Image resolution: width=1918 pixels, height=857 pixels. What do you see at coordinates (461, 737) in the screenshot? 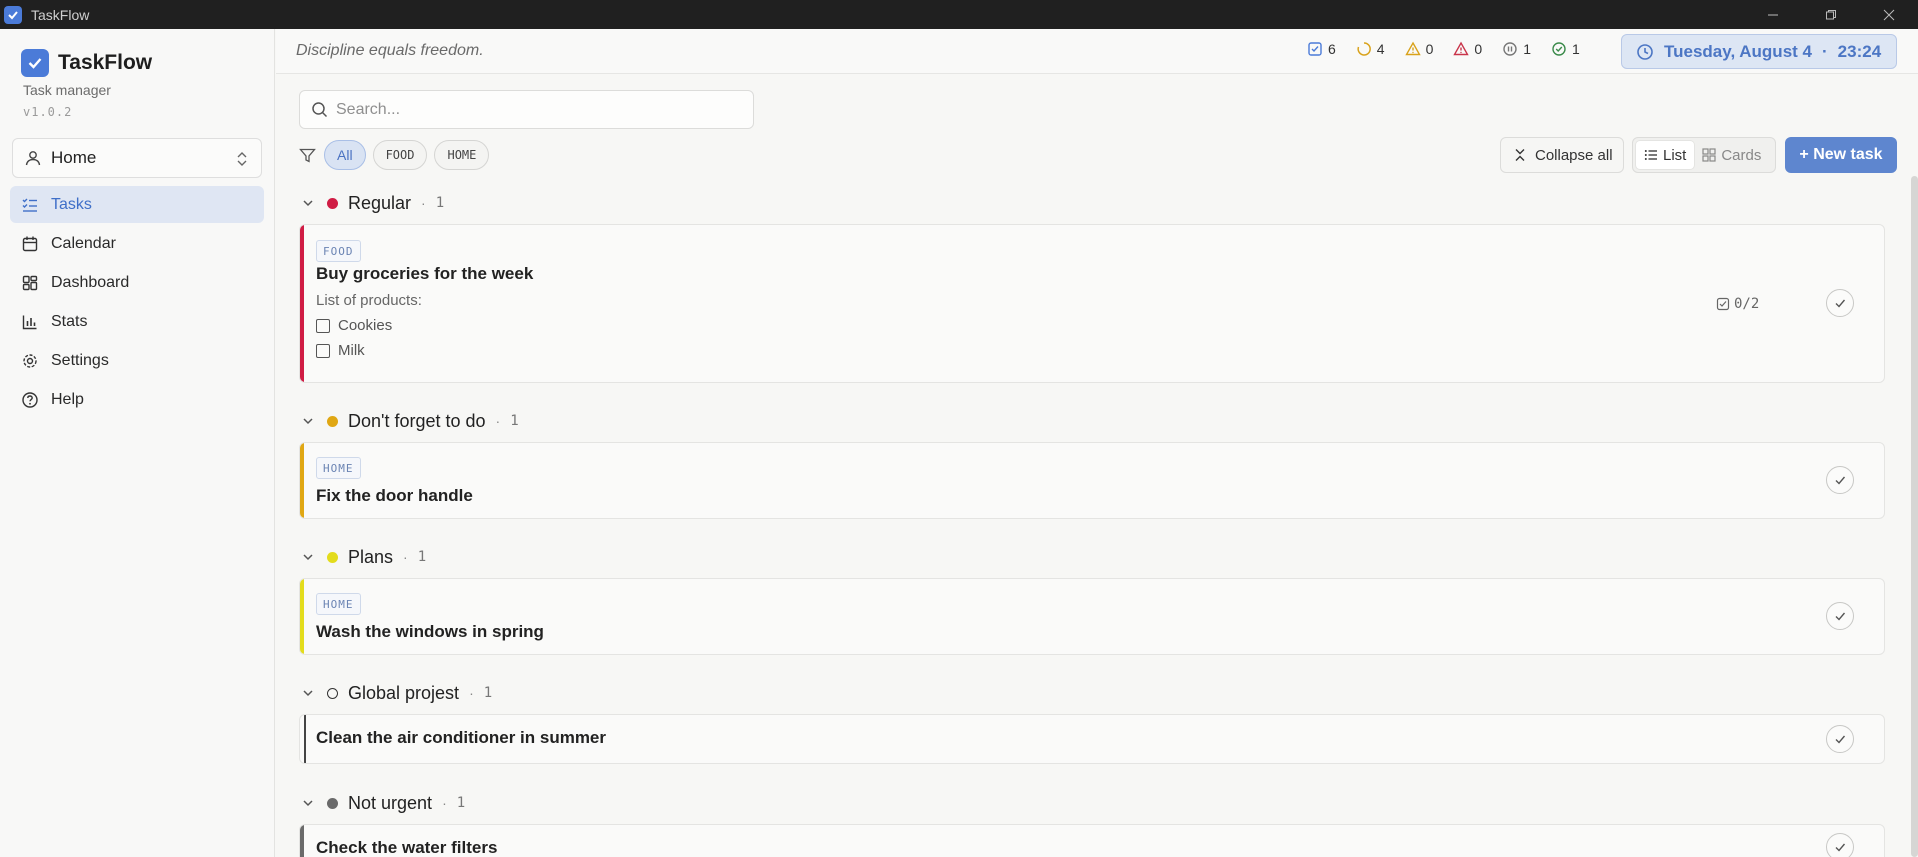
I see `task-title: Clean the air conditioner in summer` at bounding box center [461, 737].